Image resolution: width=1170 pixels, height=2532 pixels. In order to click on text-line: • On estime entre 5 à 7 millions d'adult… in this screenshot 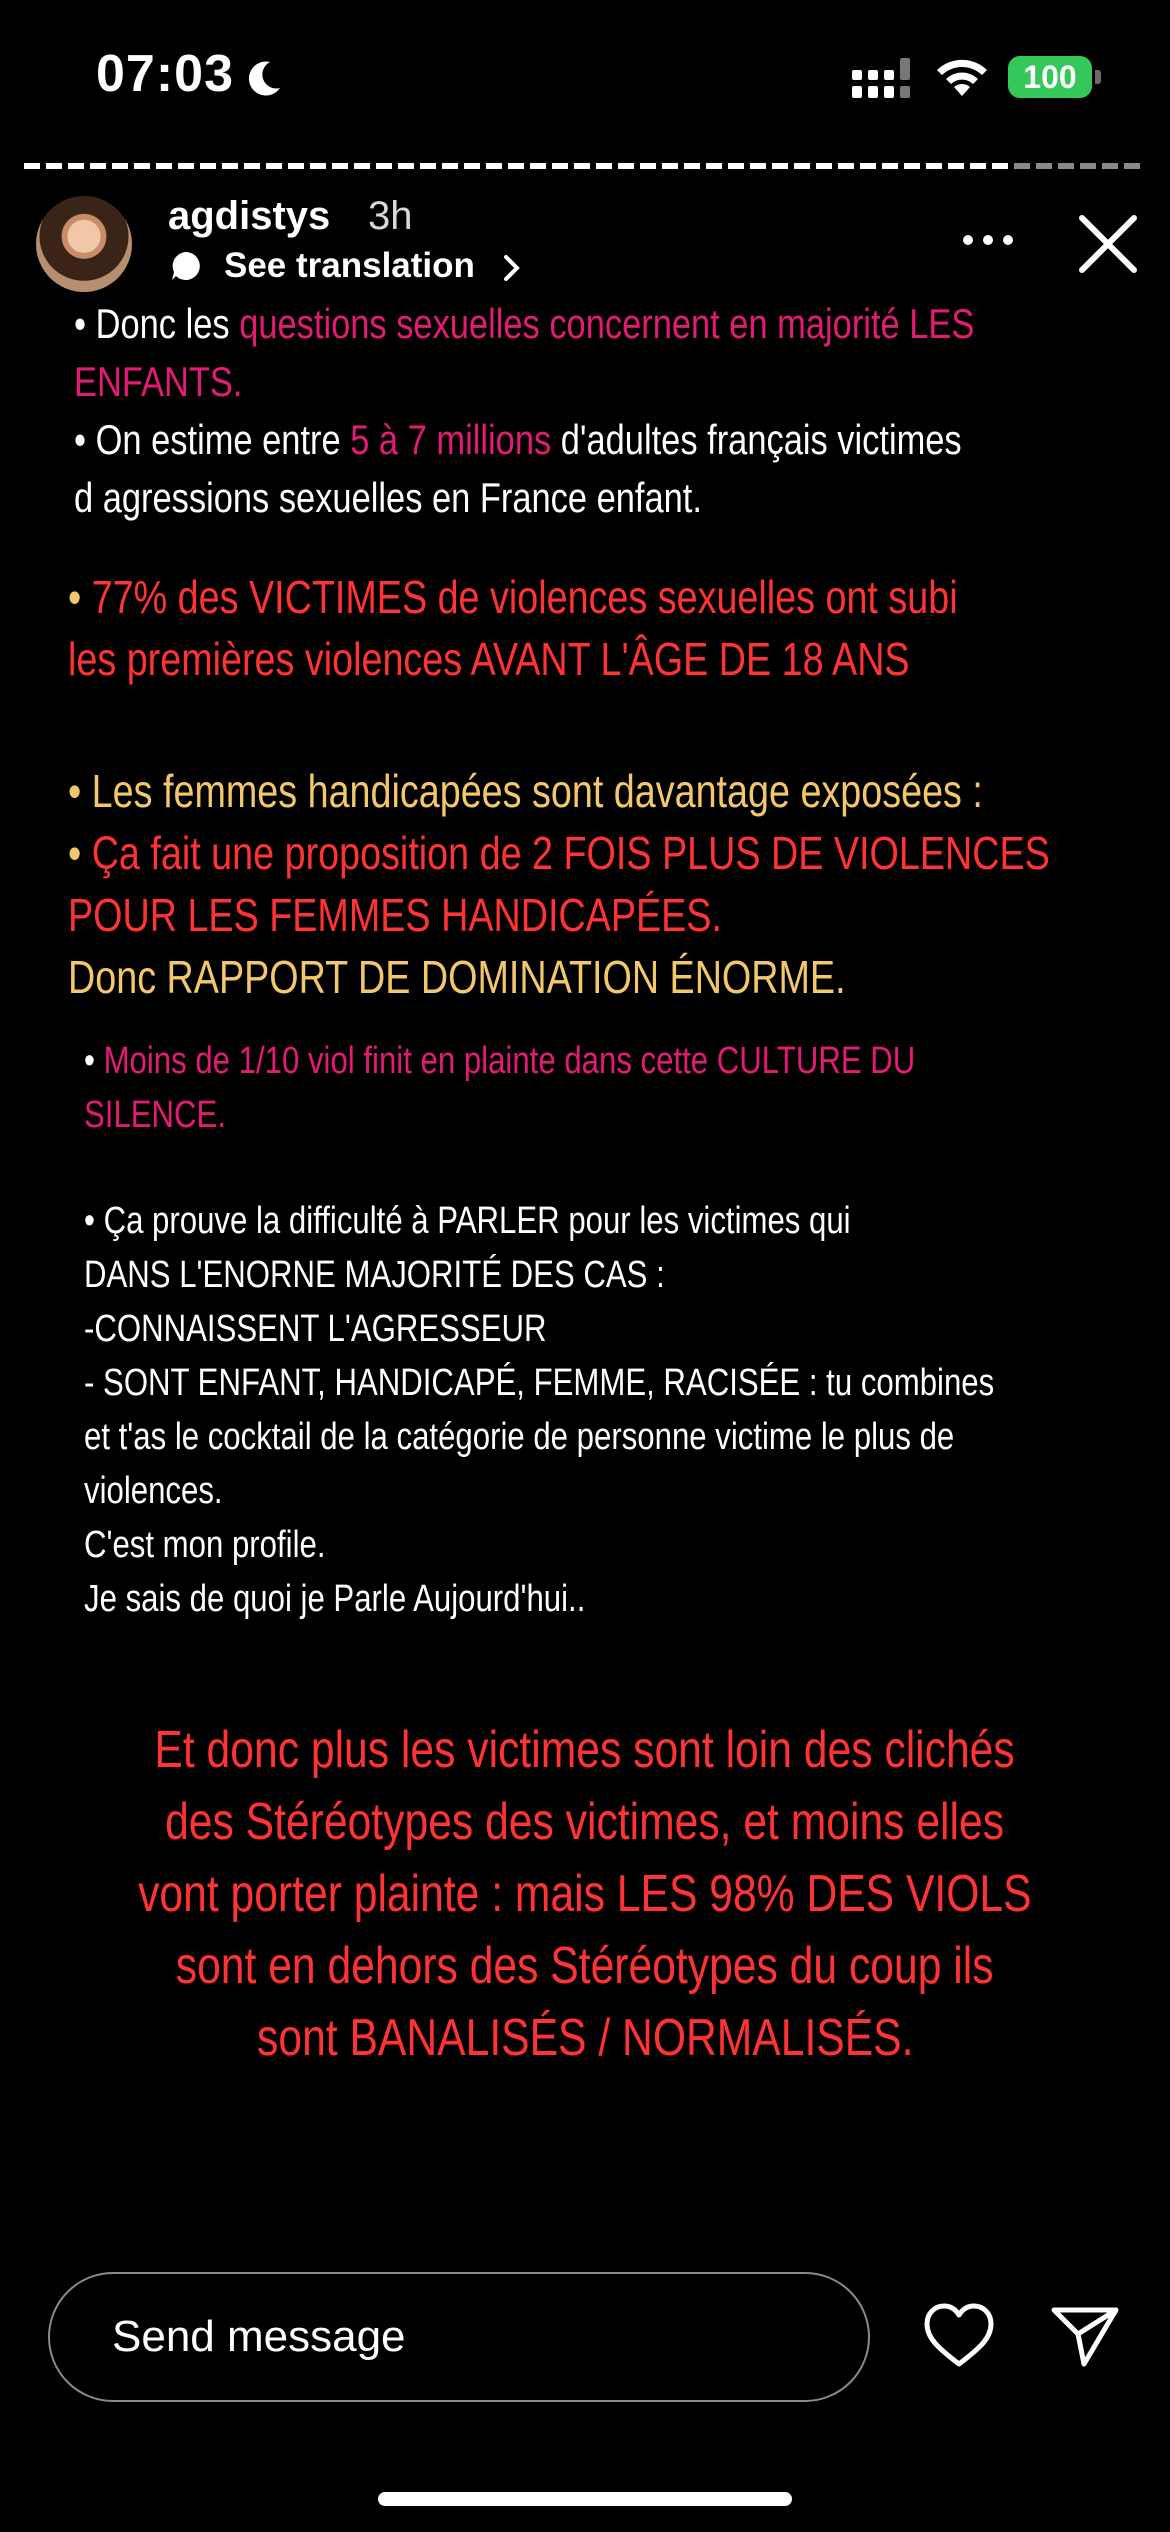, I will do `click(518, 440)`.